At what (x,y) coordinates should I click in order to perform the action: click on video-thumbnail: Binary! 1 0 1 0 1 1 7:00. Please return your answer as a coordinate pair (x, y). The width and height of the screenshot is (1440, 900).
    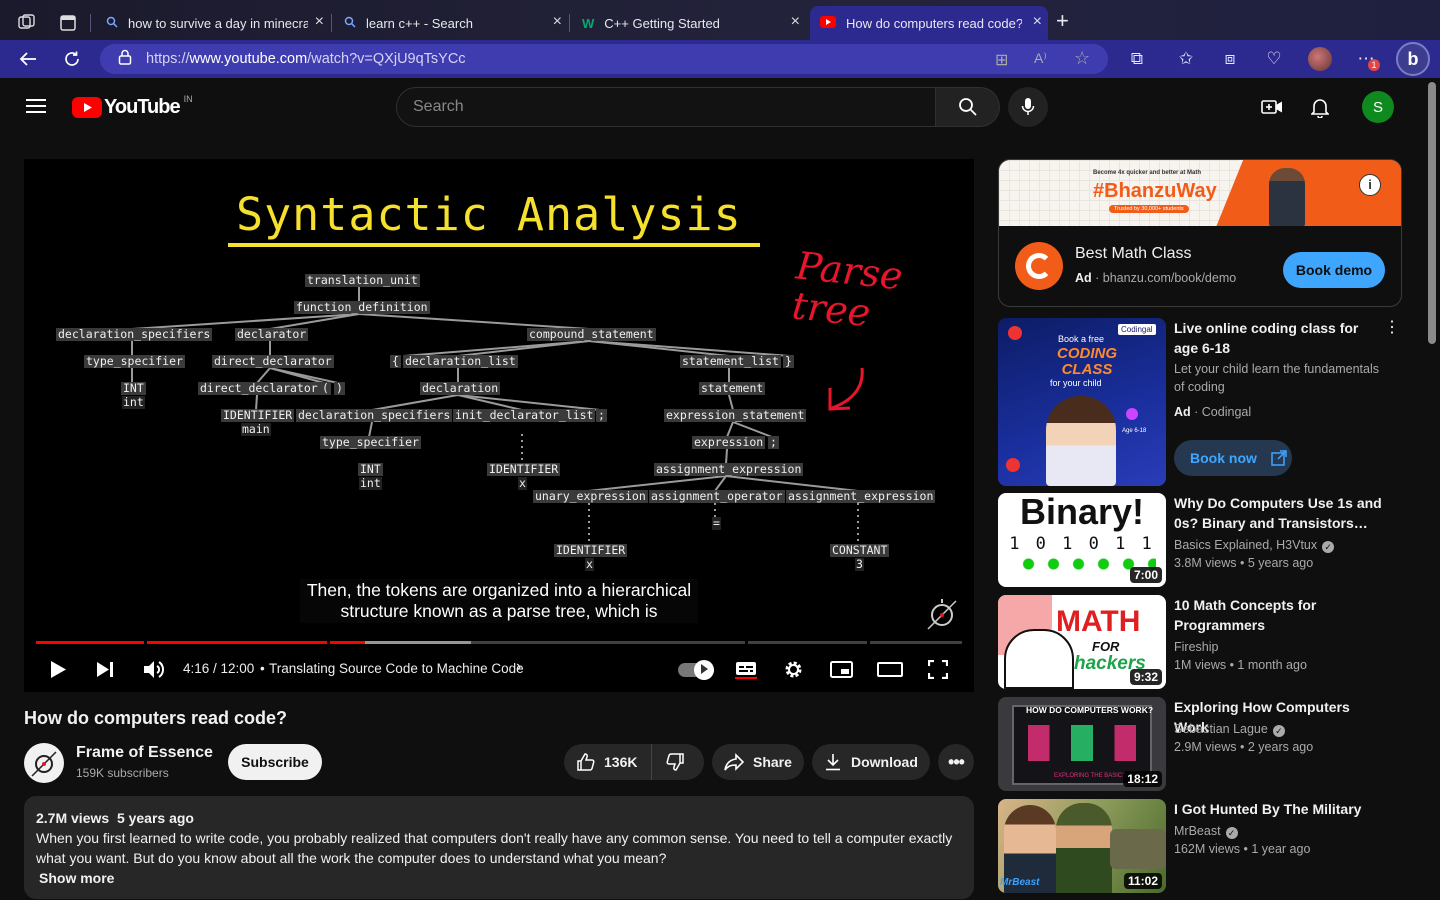
    Looking at the image, I should click on (1082, 540).